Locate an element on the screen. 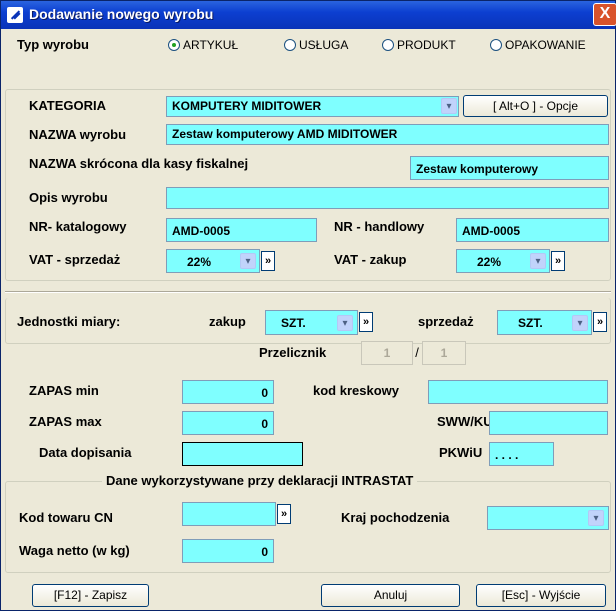 The image size is (616, 611). jm-sprzedaz-label: sprzedaż is located at coordinates (446, 321).